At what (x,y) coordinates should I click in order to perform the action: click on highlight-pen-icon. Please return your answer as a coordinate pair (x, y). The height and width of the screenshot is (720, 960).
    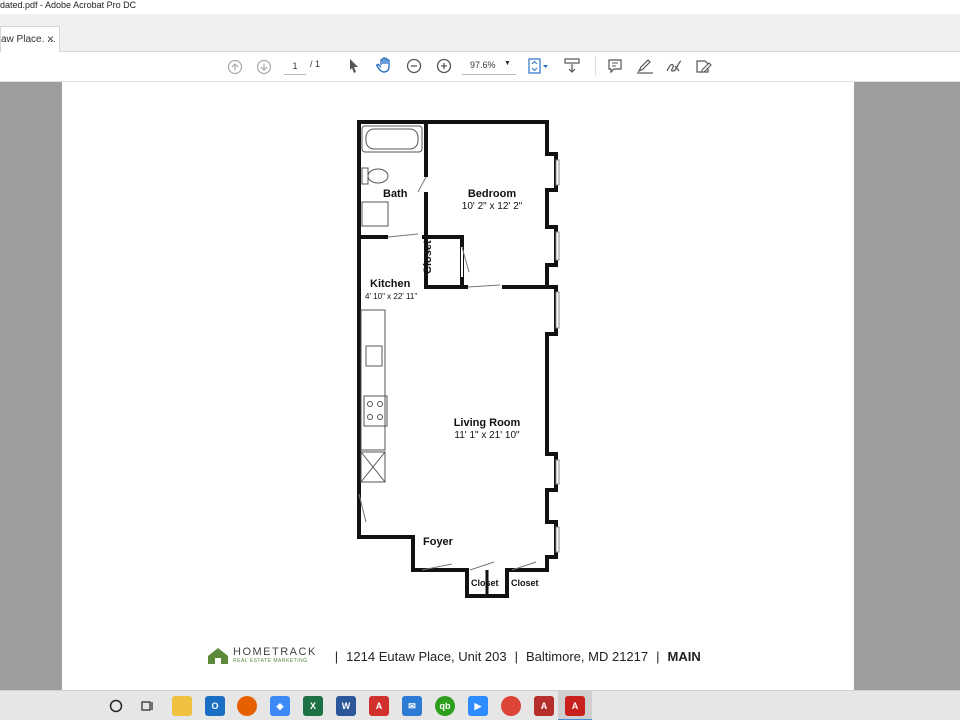
    Looking at the image, I should click on (645, 66).